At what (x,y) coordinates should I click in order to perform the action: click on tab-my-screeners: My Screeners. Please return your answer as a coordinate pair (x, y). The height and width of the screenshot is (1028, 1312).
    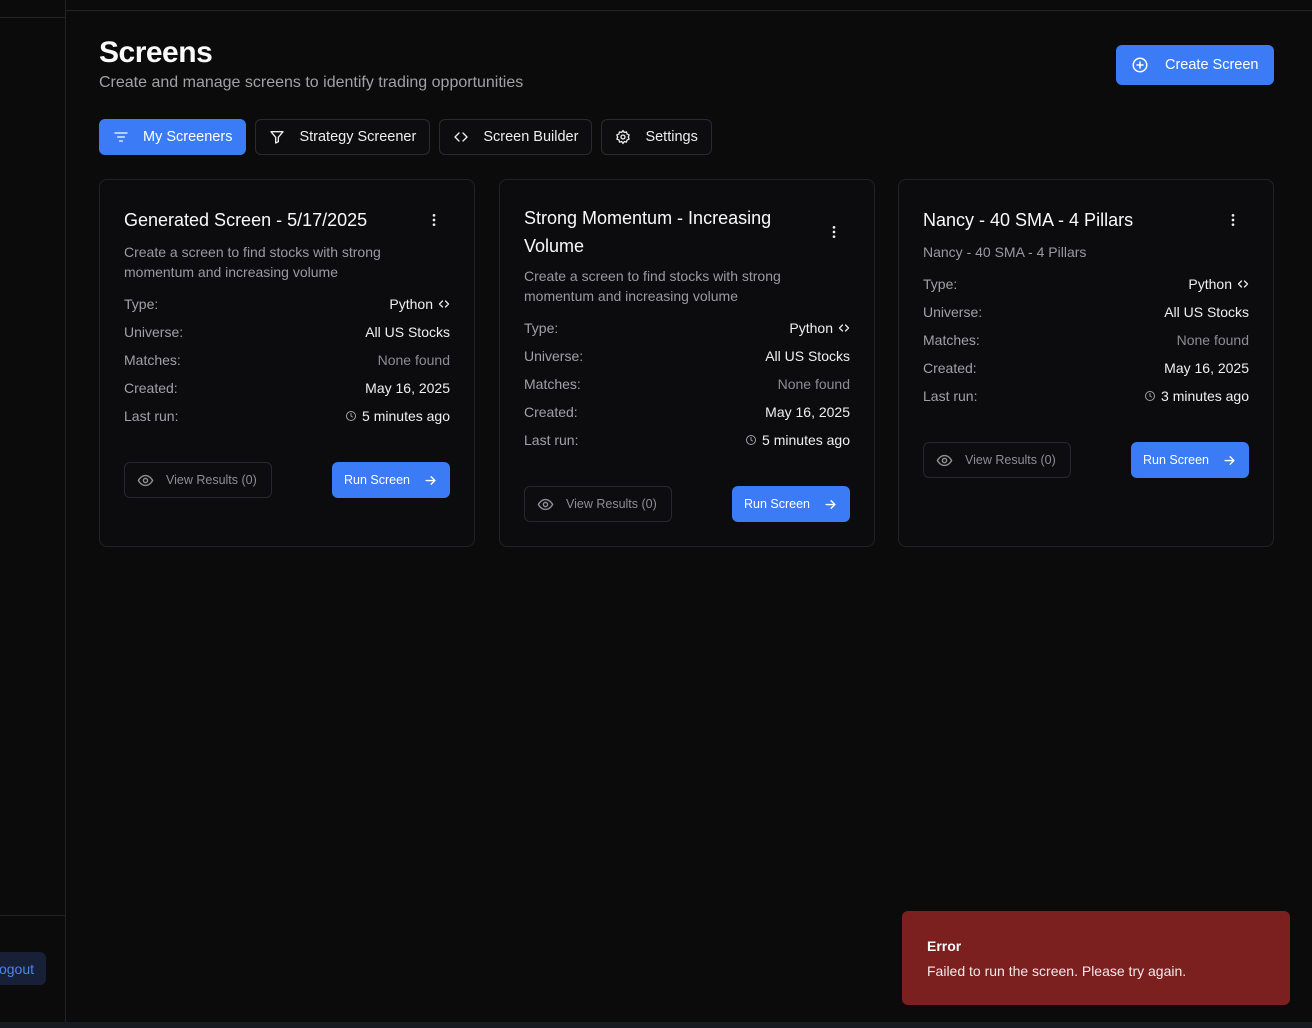
    Looking at the image, I should click on (173, 137).